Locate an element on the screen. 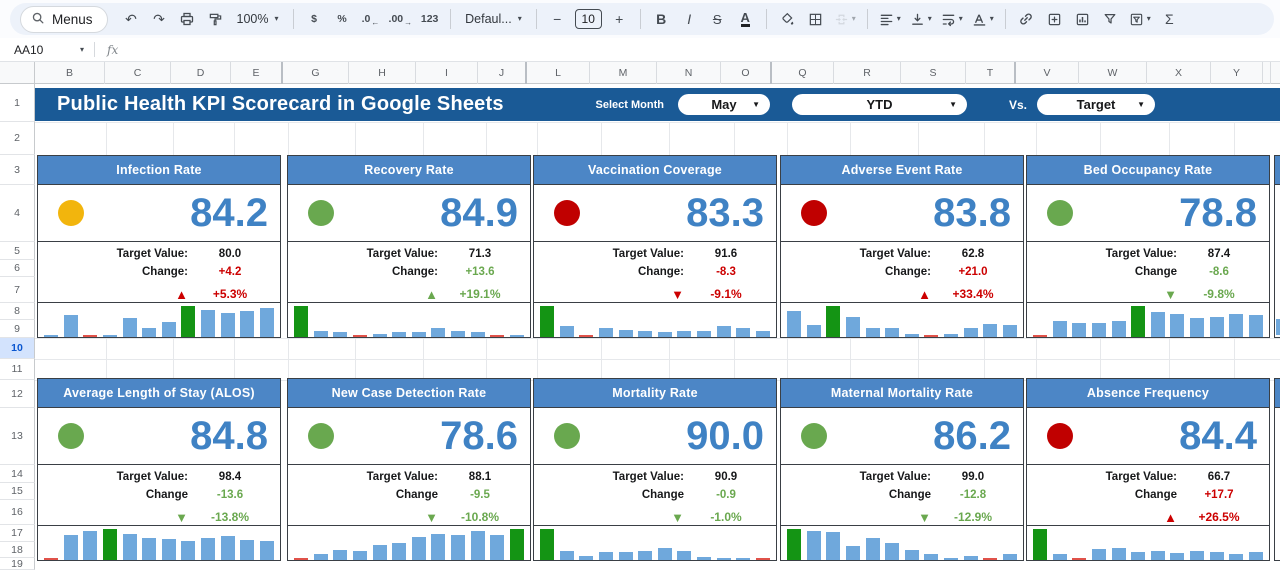  month-select: May ▼ is located at coordinates (723, 104).